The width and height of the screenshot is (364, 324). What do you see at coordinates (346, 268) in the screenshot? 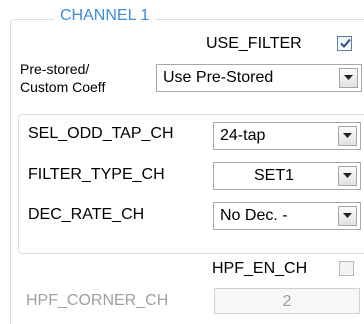
I see `hpf-en-checkbox` at bounding box center [346, 268].